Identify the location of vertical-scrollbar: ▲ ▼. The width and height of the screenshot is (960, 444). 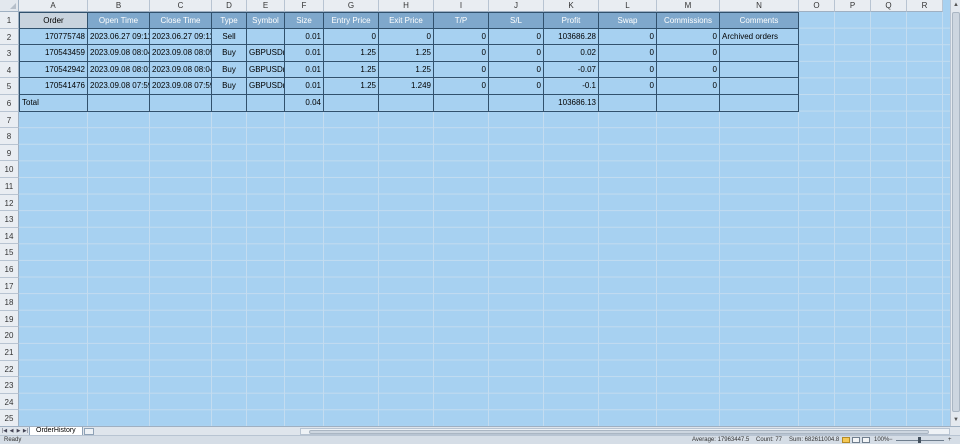
(955, 213).